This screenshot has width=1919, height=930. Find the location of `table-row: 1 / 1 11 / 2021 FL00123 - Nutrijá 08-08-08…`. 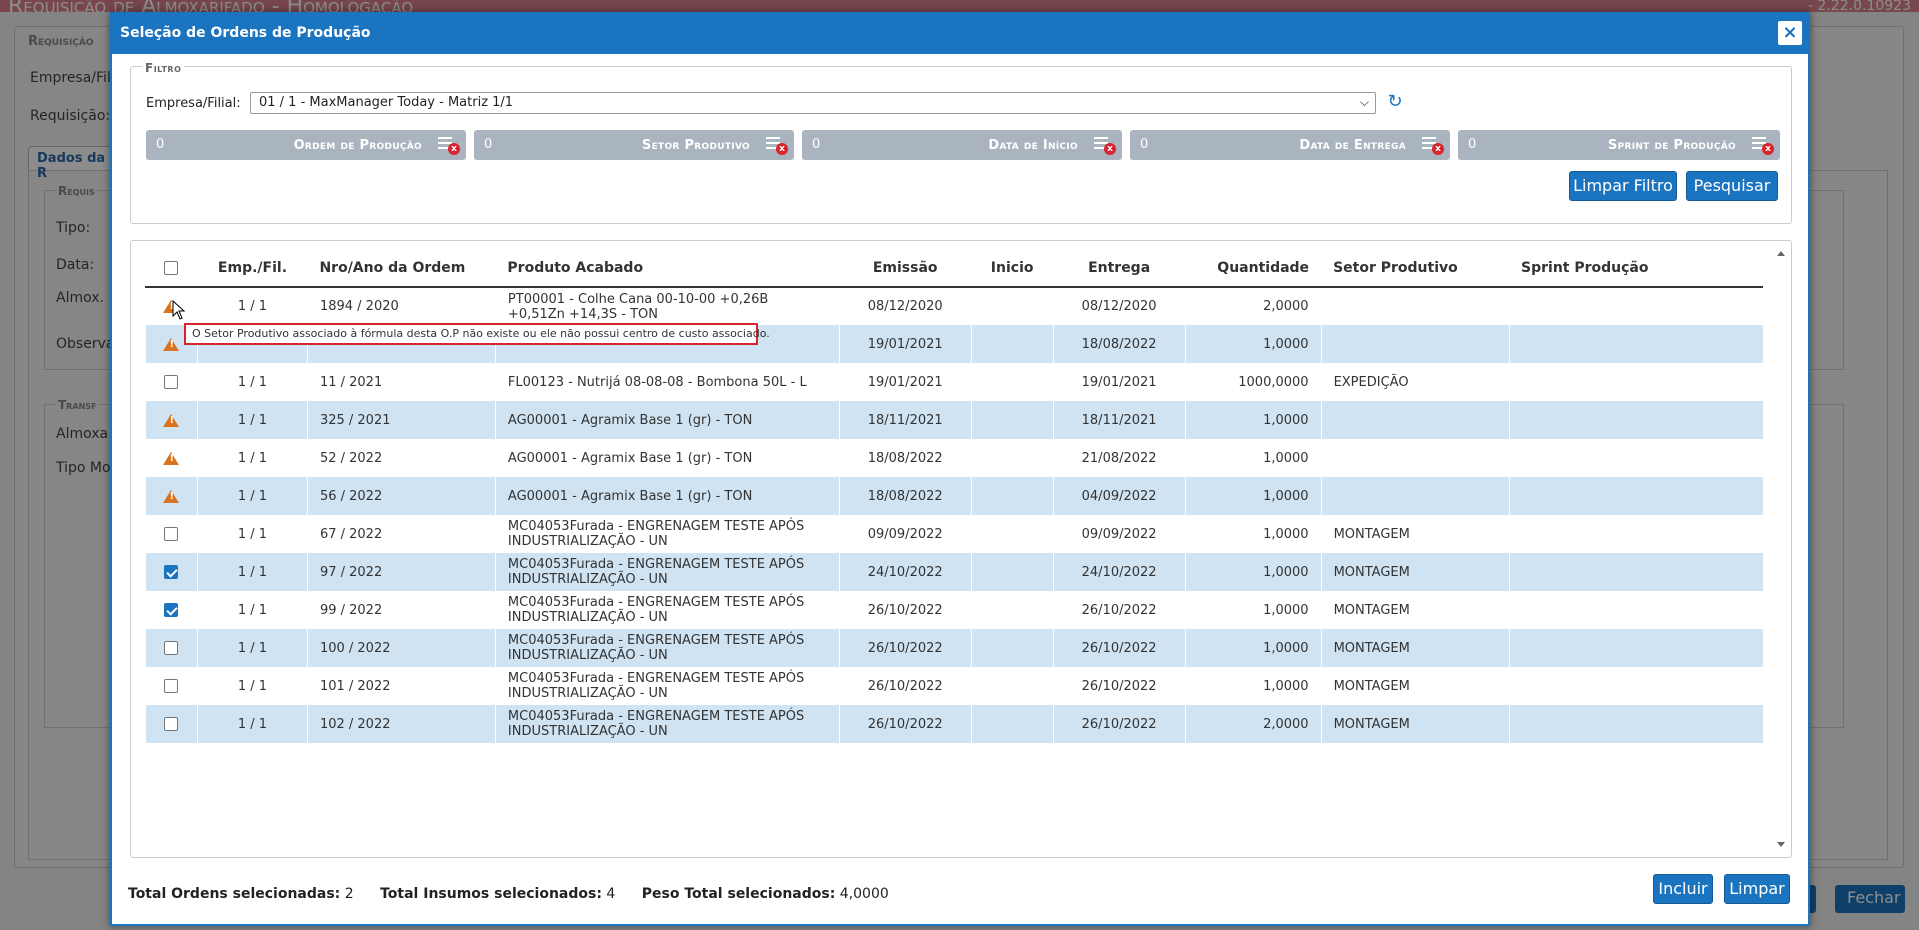

table-row: 1 / 1 11 / 2021 FL00123 - Nutrijá 08-08-08… is located at coordinates (954, 382).